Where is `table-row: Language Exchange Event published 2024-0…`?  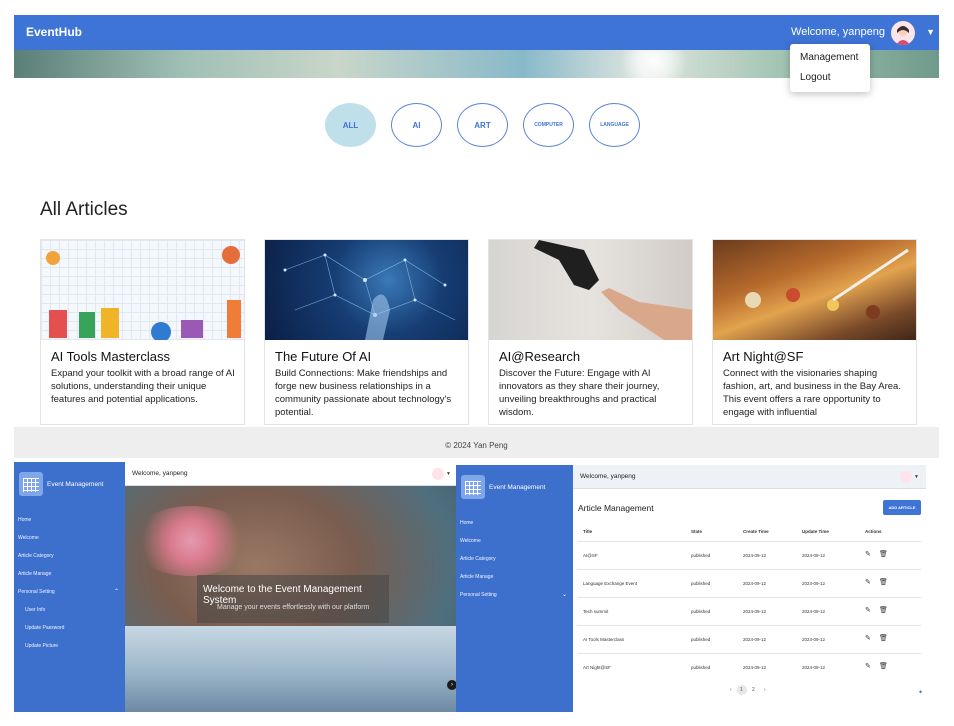 table-row: Language Exchange Event published 2024-0… is located at coordinates (749, 582).